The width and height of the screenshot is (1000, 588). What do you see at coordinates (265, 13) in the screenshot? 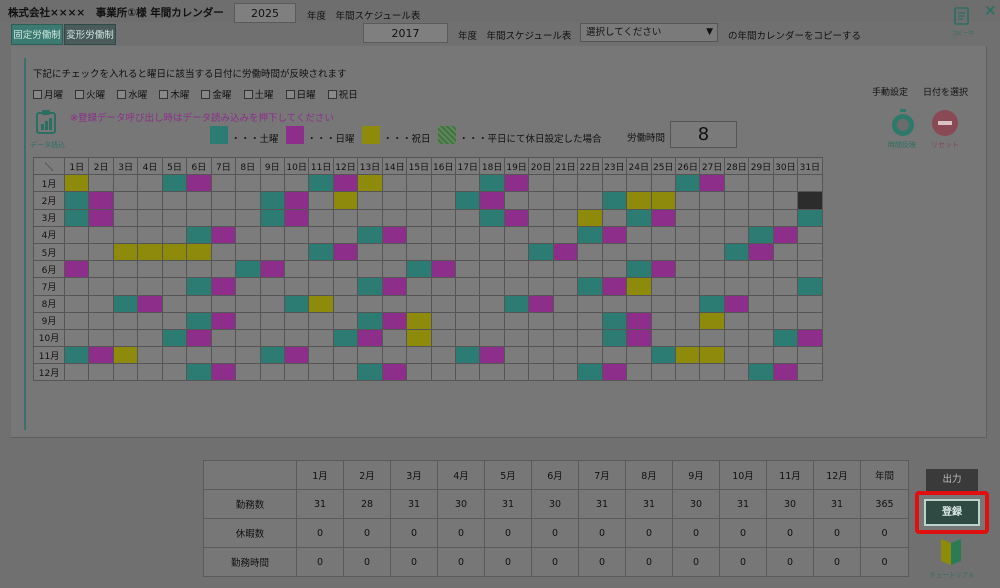
I see `year-input: 2025` at bounding box center [265, 13].